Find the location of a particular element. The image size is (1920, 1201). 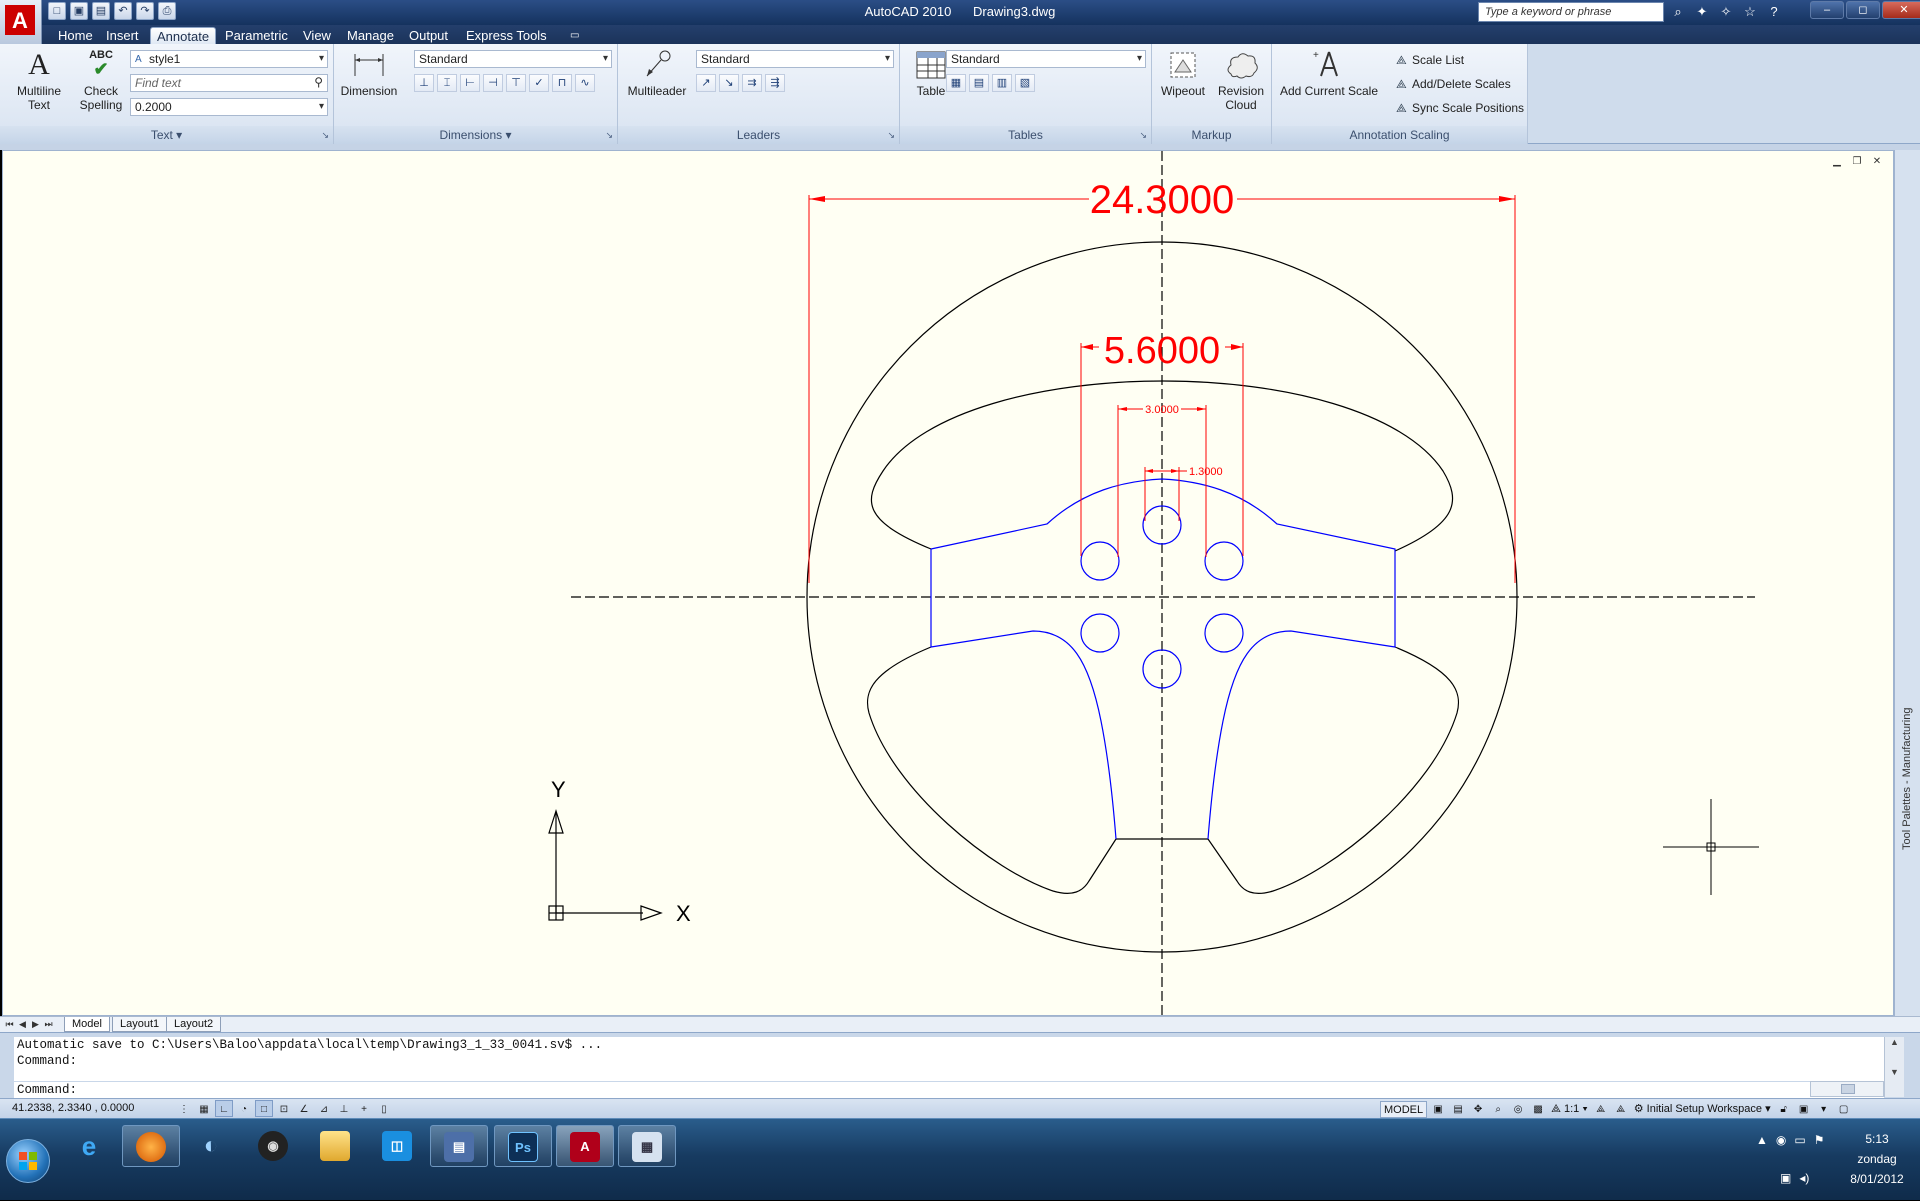

multileader-style-combo: Standard is located at coordinates (795, 59).